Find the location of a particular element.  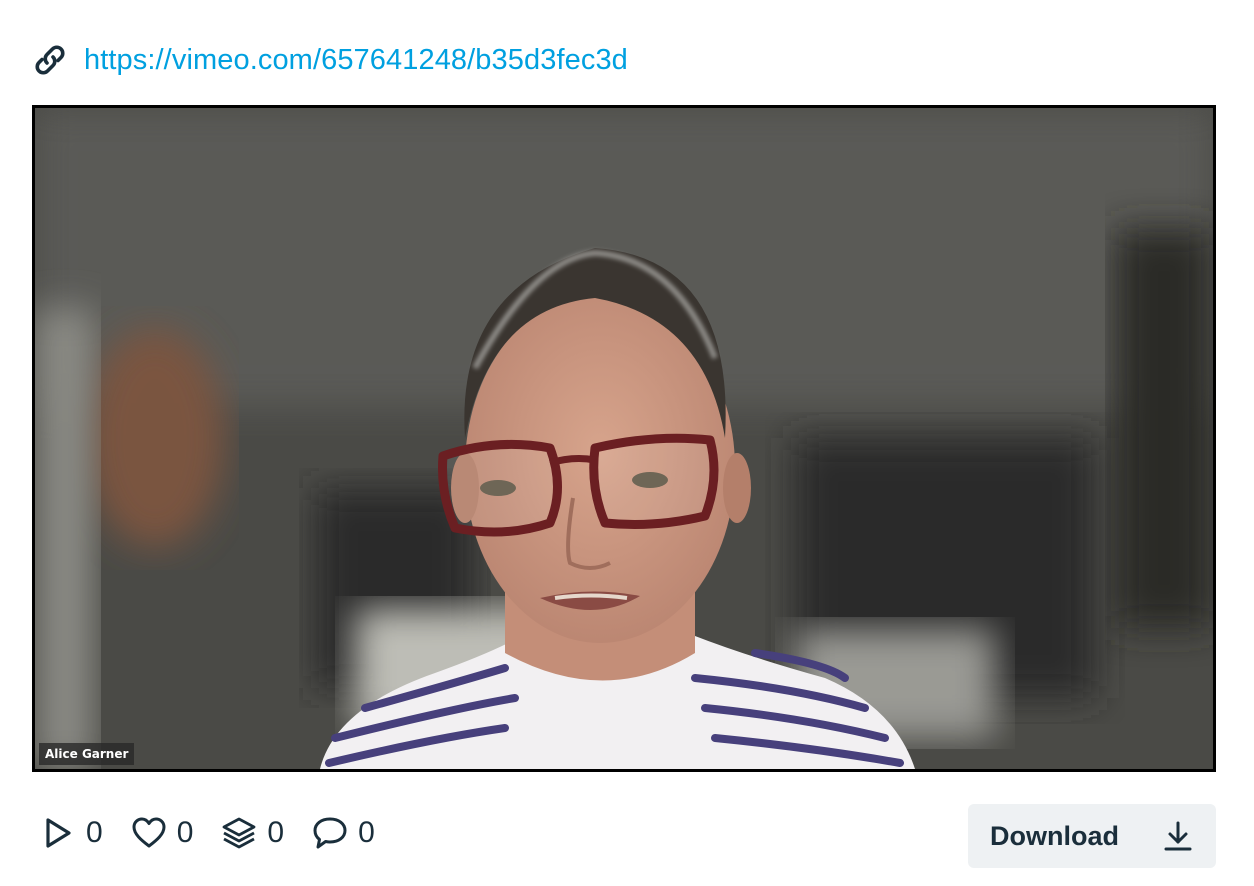

link-icon is located at coordinates (50, 60).